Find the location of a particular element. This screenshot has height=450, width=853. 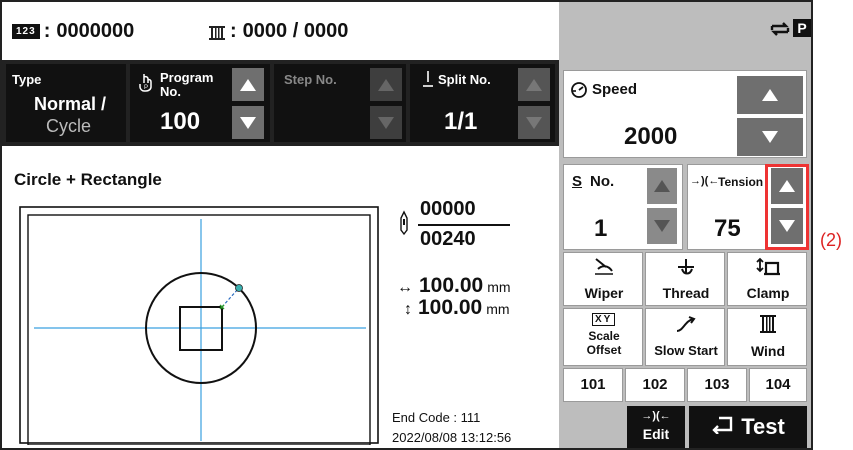

bobbin-value: 0000 / 0000 is located at coordinates (295, 31).